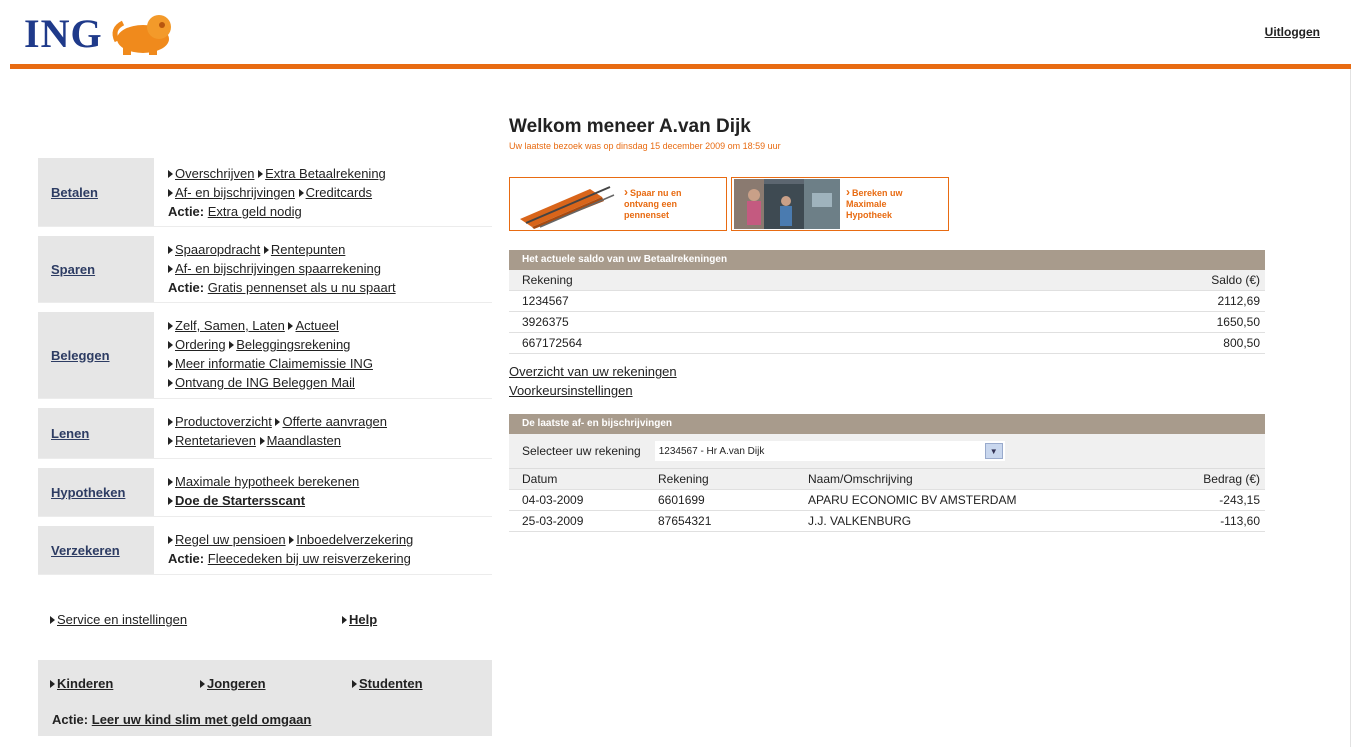  What do you see at coordinates (230, 539) in the screenshot?
I see `link-regel-pensioen: Regel uw pensioen` at bounding box center [230, 539].